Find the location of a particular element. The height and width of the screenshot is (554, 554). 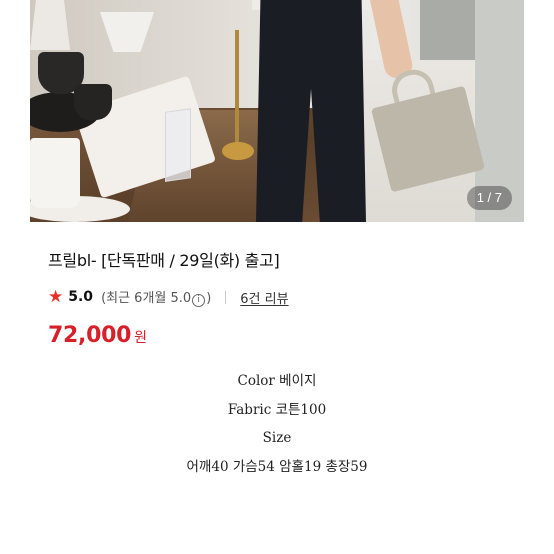

rating-divider is located at coordinates (226, 297).